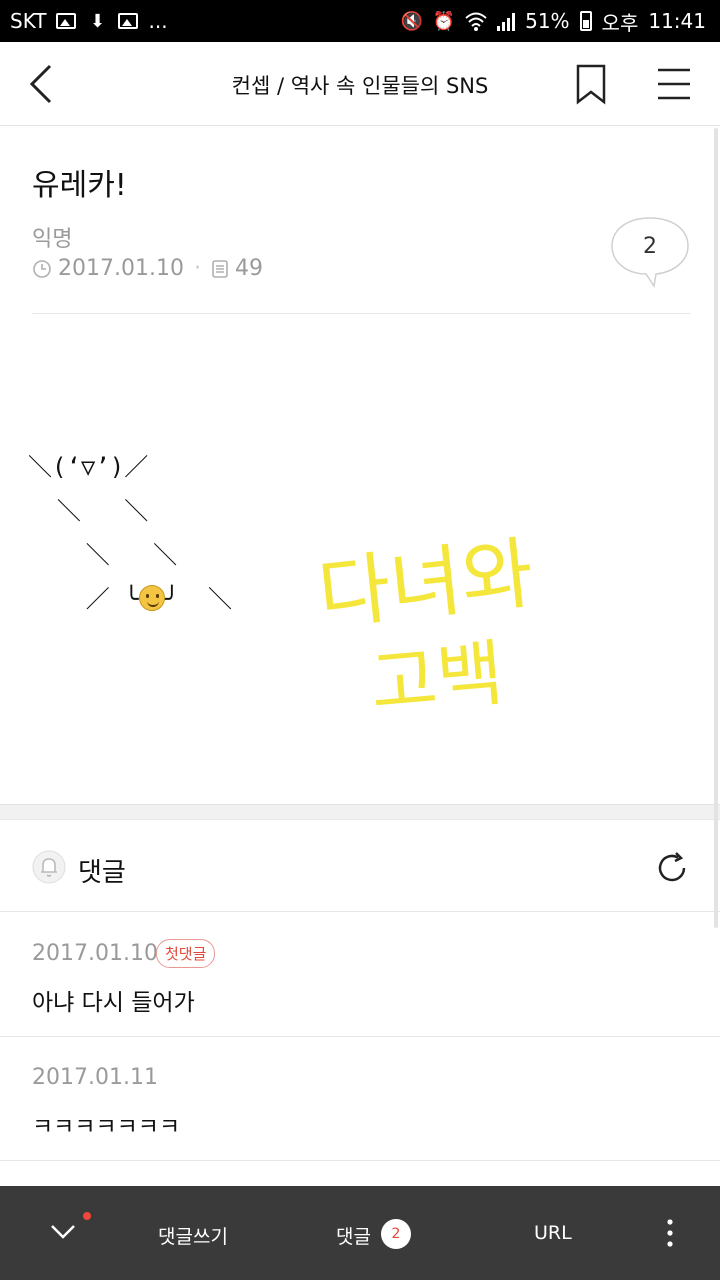 The height and width of the screenshot is (1280, 720). I want to click on post-meta: 2017.01.10 · 49, so click(147, 268).